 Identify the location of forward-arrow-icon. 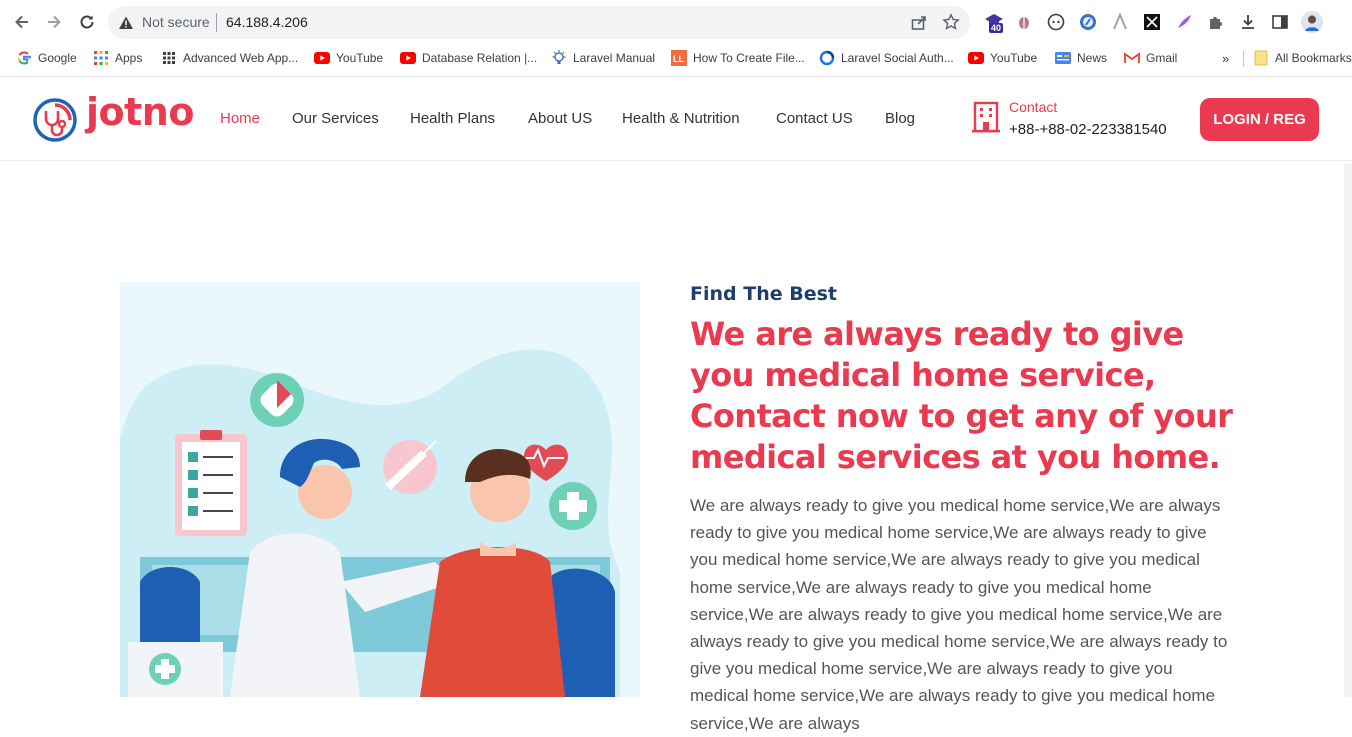
(54, 22).